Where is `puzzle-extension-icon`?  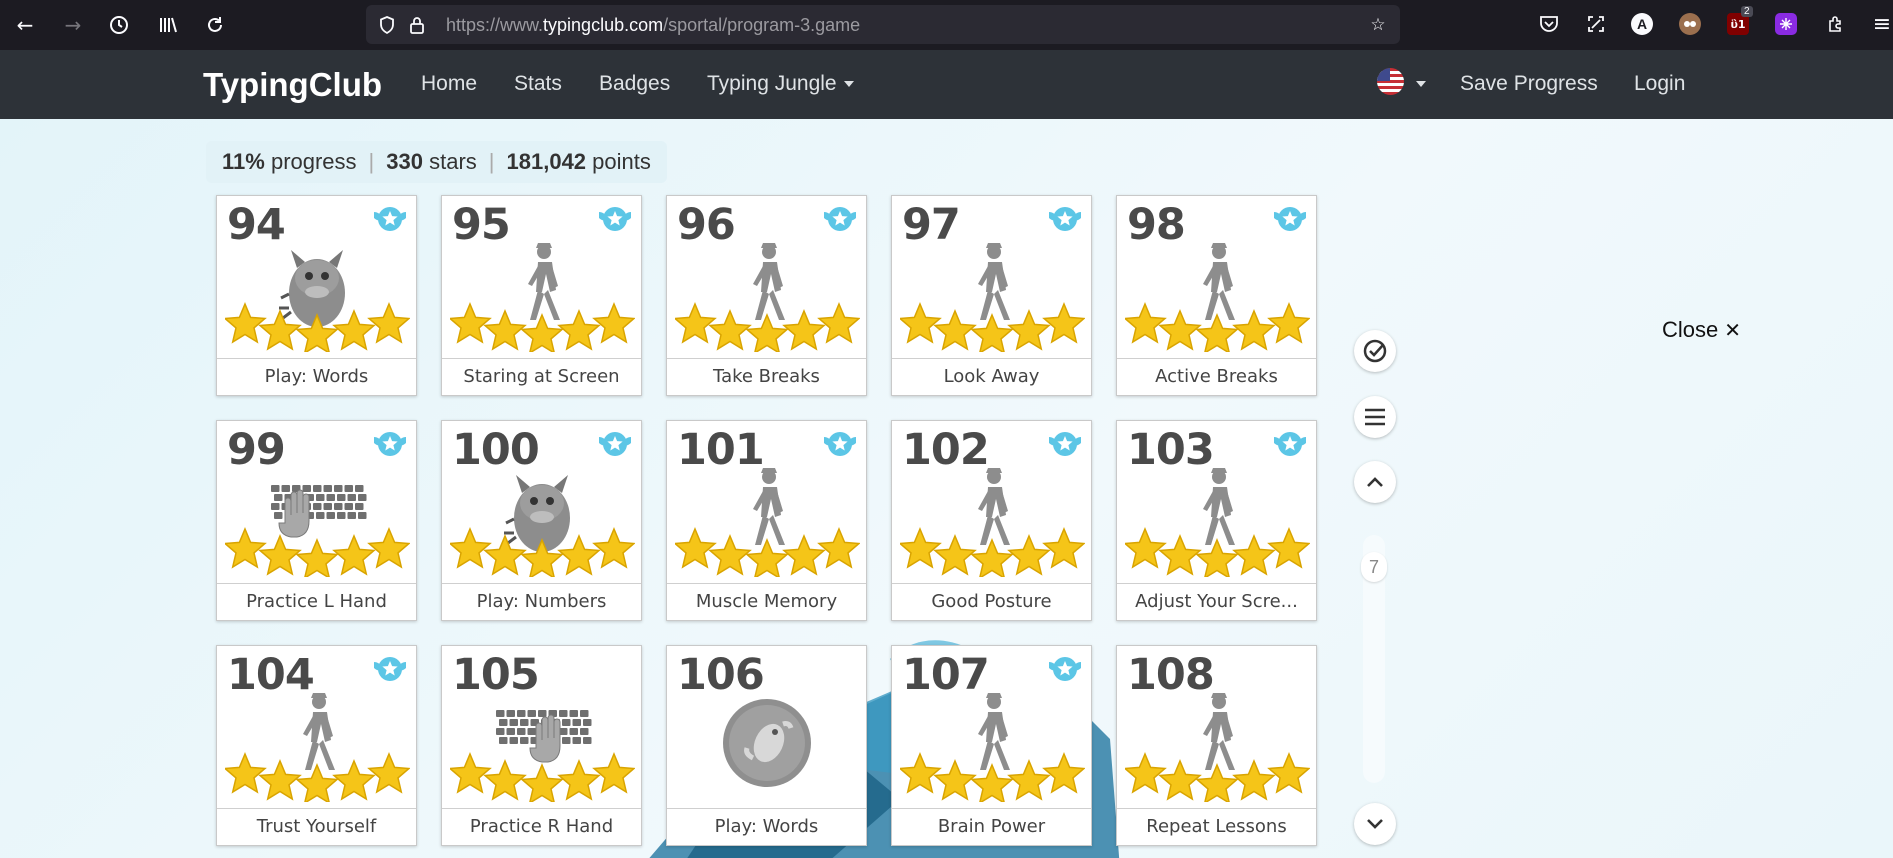
puzzle-extension-icon is located at coordinates (1786, 24).